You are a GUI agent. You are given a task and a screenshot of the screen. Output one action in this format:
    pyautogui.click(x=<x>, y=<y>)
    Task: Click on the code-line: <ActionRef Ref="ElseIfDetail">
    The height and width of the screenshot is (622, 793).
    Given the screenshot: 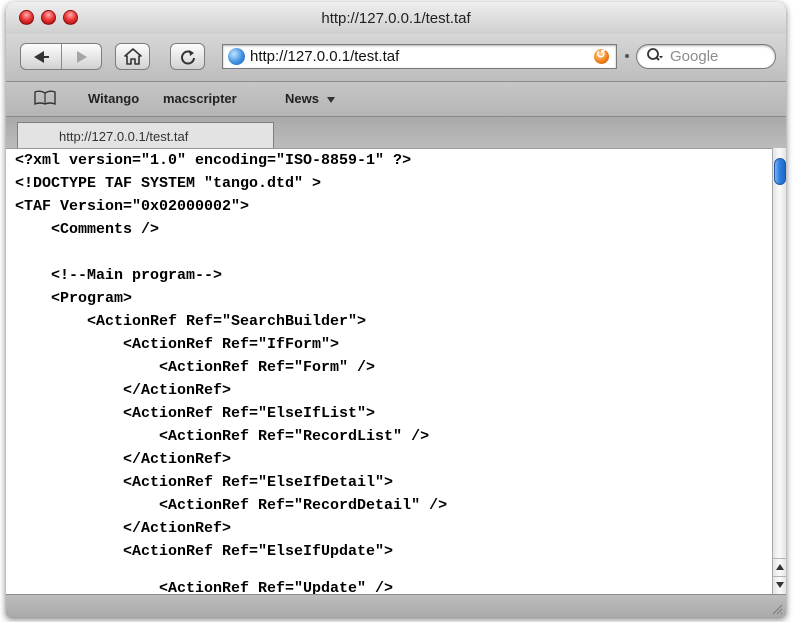 What is the action you would take?
    pyautogui.click(x=204, y=482)
    